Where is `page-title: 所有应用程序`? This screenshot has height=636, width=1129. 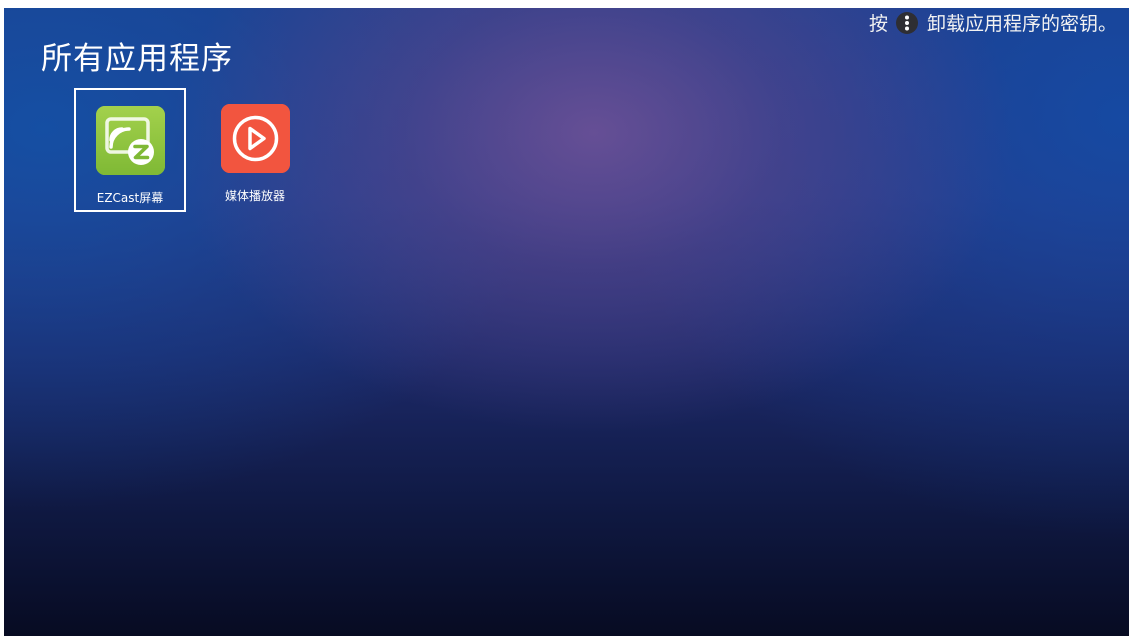 page-title: 所有应用程序 is located at coordinates (137, 59).